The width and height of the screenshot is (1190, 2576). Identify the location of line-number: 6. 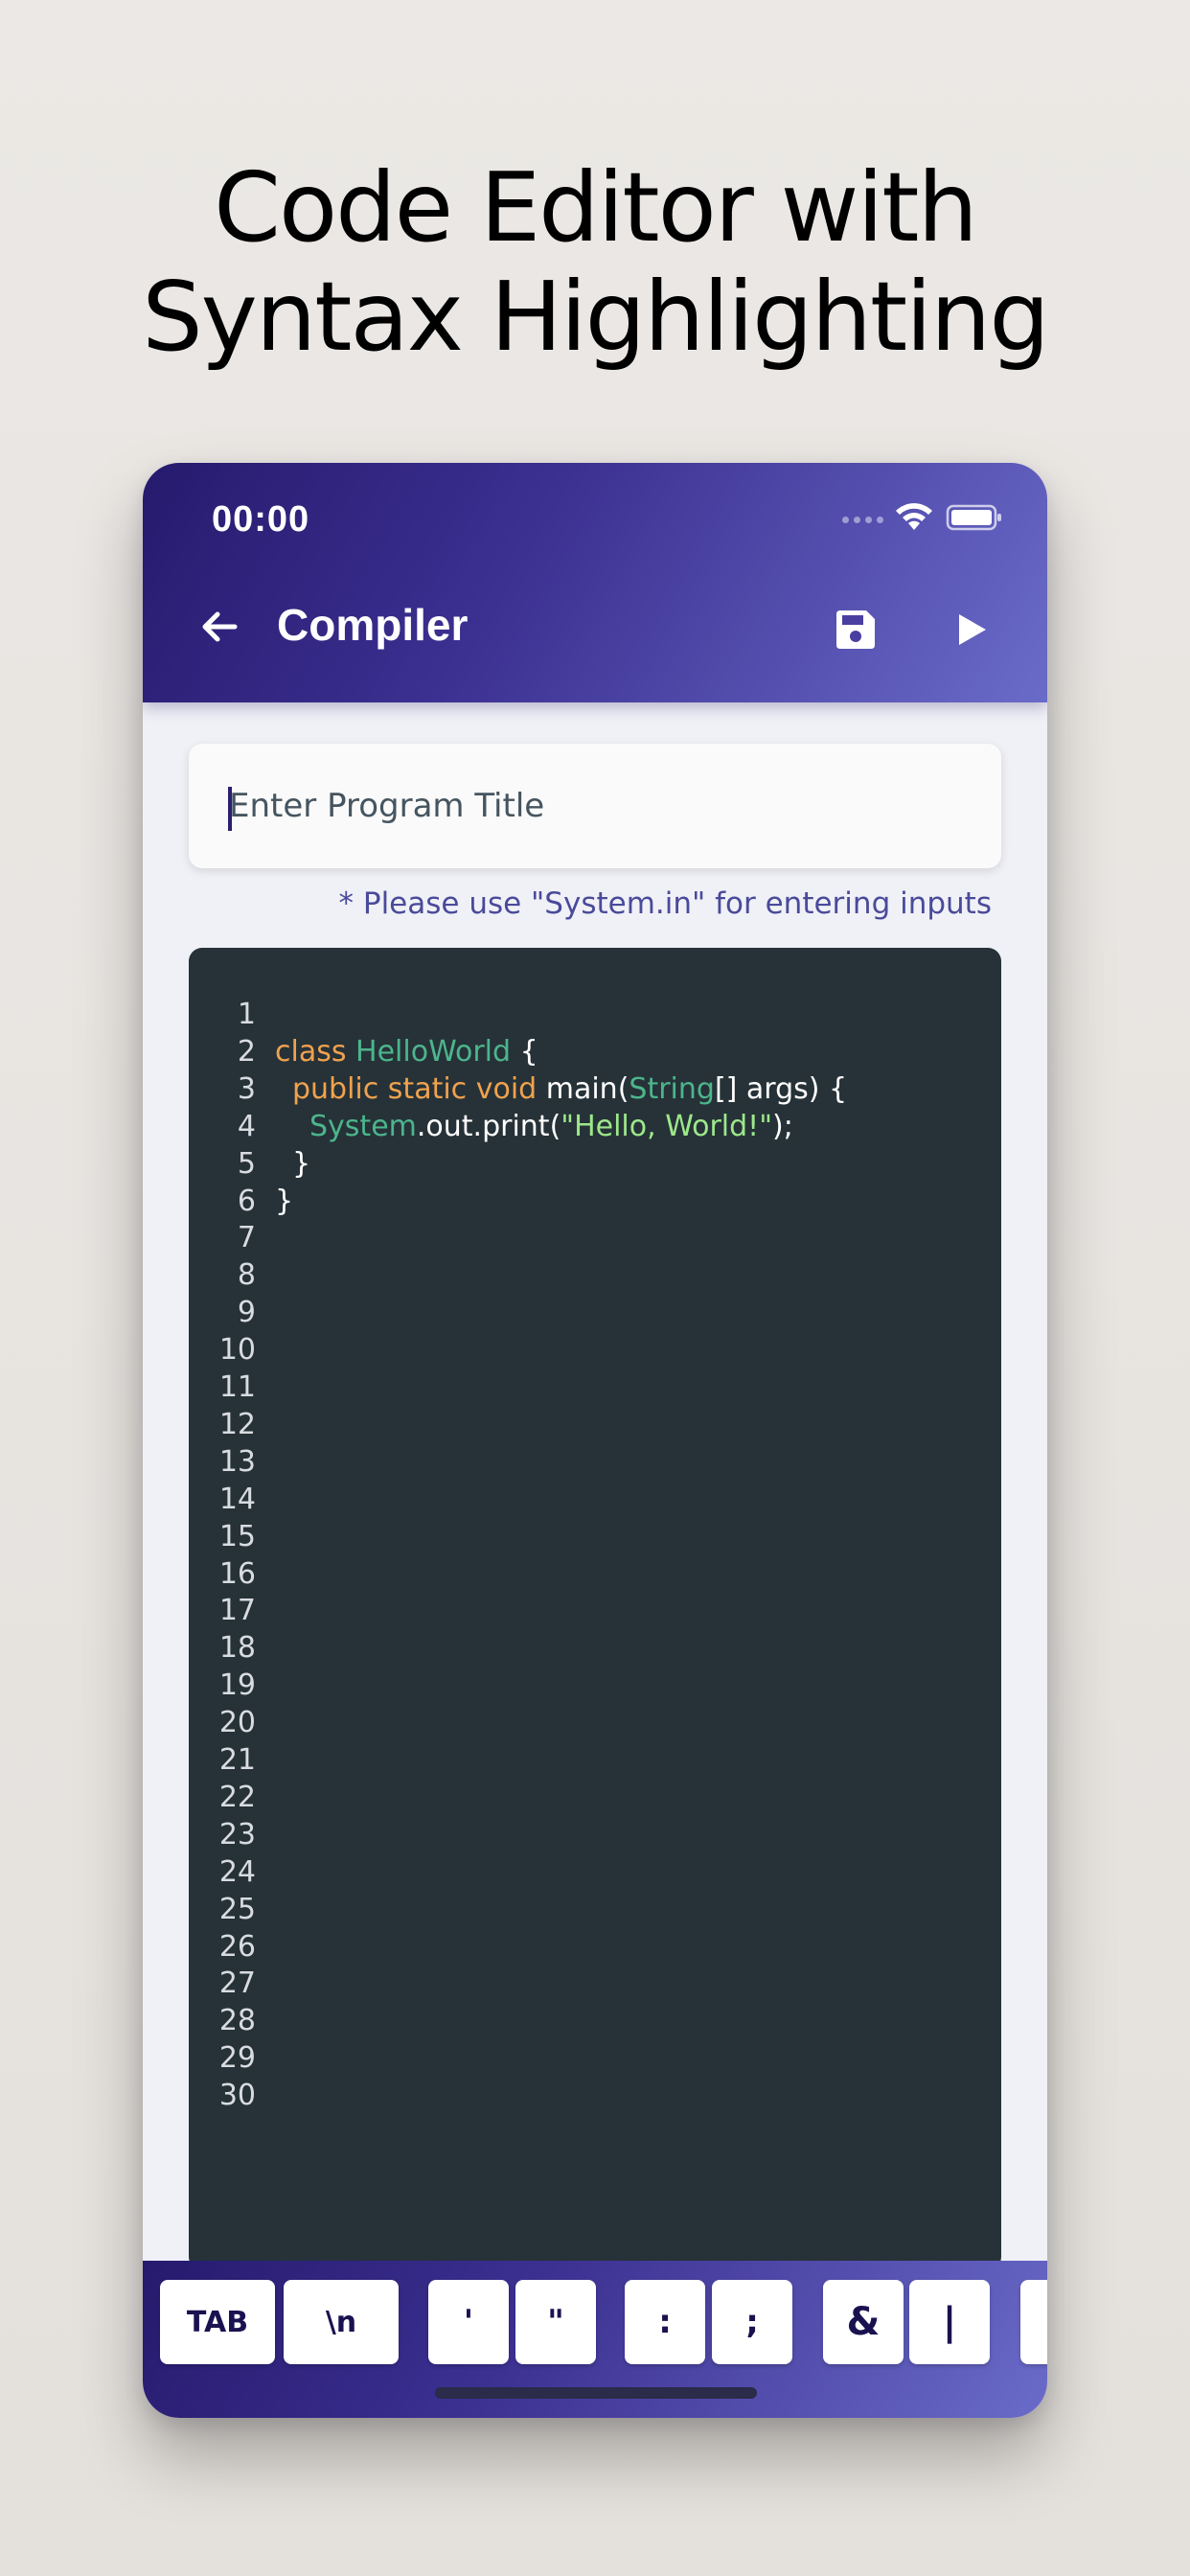
(247, 1201).